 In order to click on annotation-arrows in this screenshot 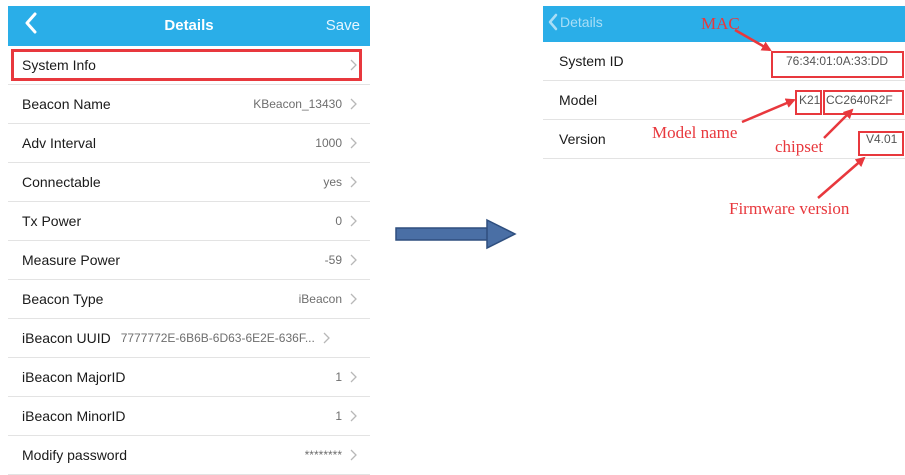, I will do `click(800, 113)`.